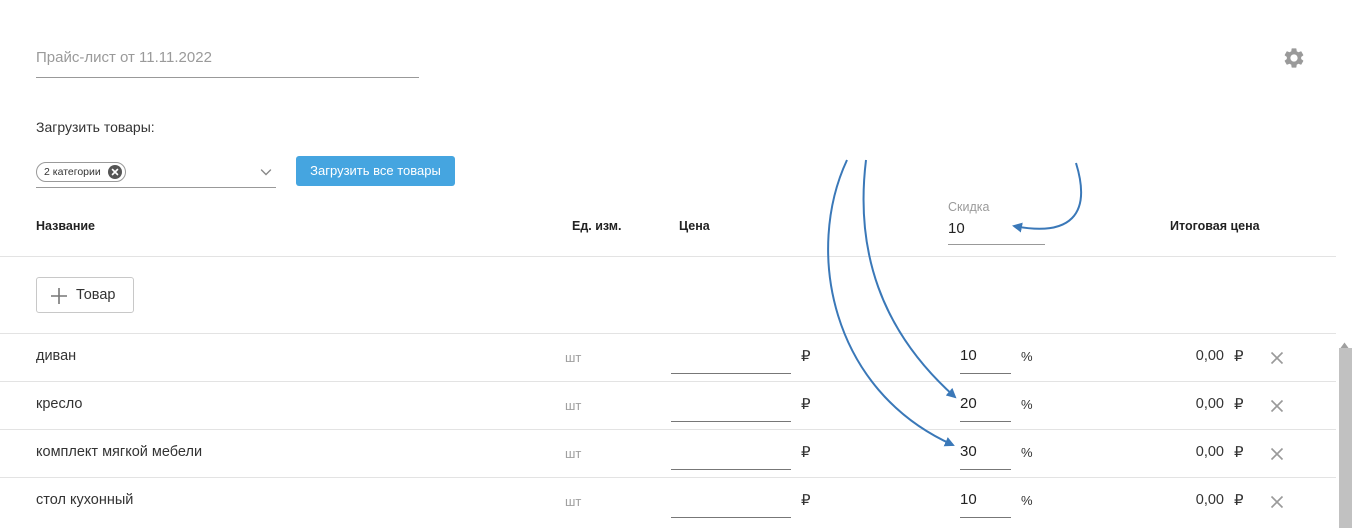 The height and width of the screenshot is (528, 1352). I want to click on add-product-label: Товар, so click(96, 295).